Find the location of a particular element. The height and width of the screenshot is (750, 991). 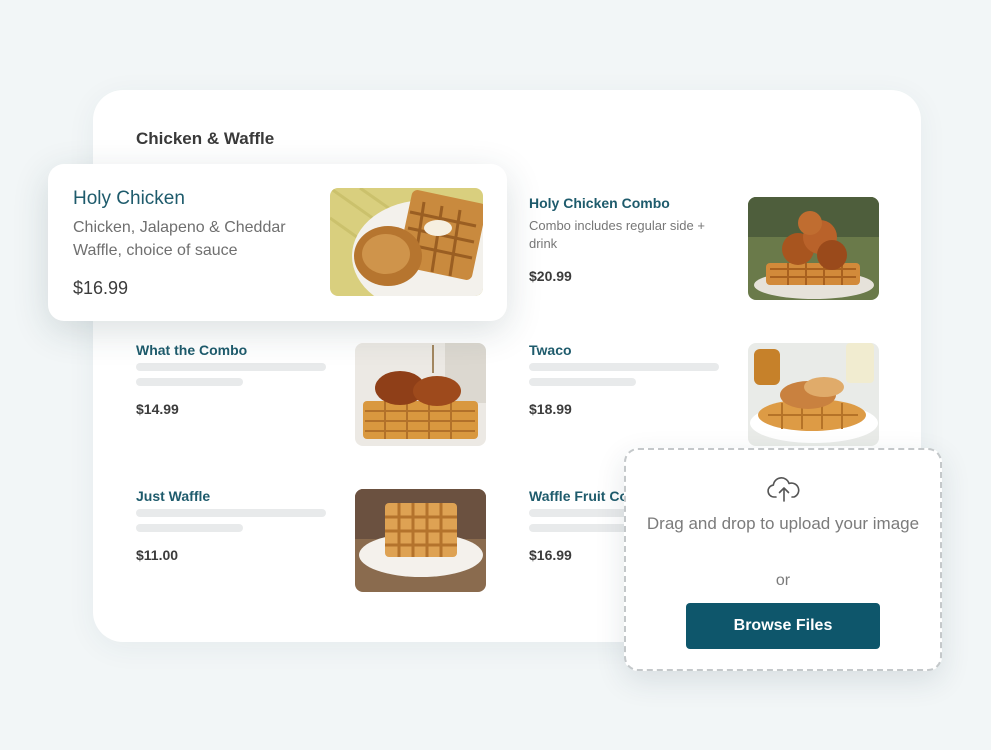

item-price: $18.99 is located at coordinates (550, 409).